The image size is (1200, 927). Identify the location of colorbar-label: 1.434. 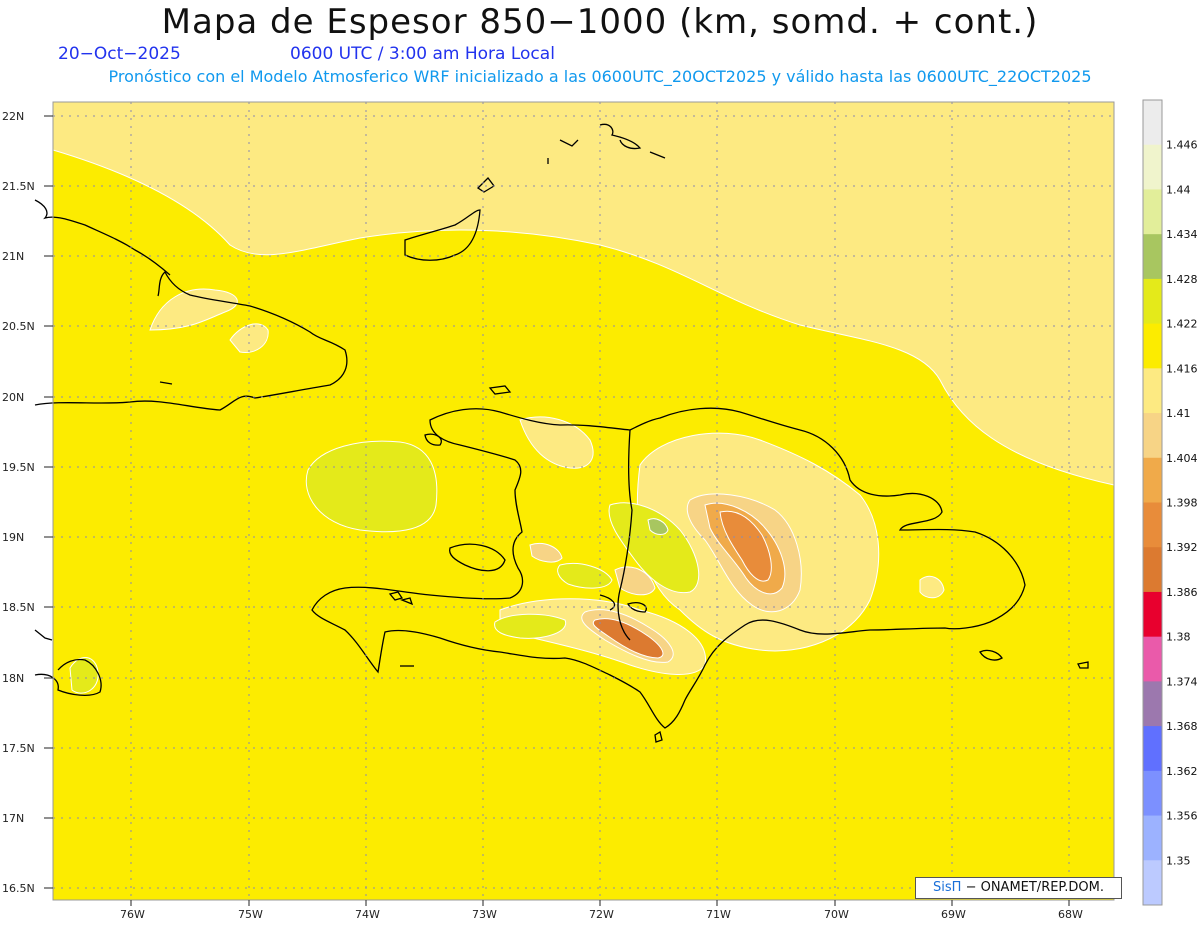
(1182, 234).